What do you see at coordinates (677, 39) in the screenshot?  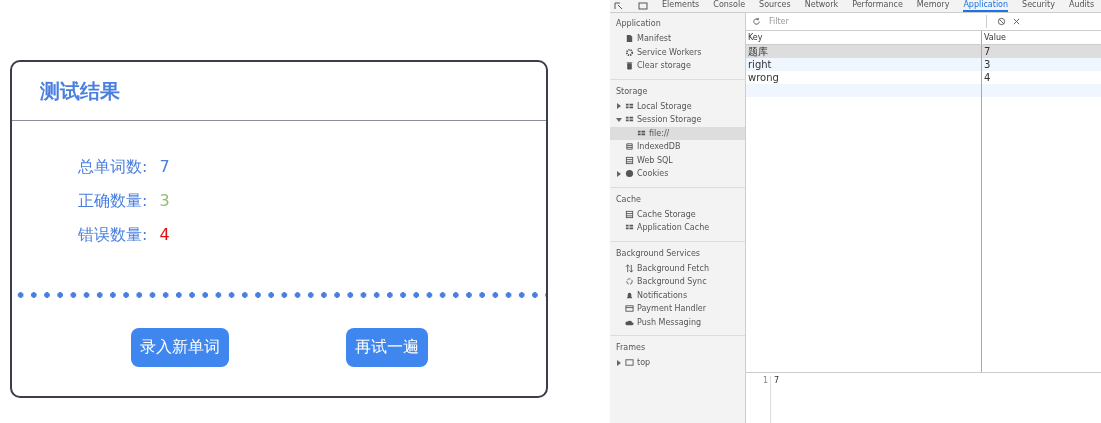 I see `sidebar-item: Manifest` at bounding box center [677, 39].